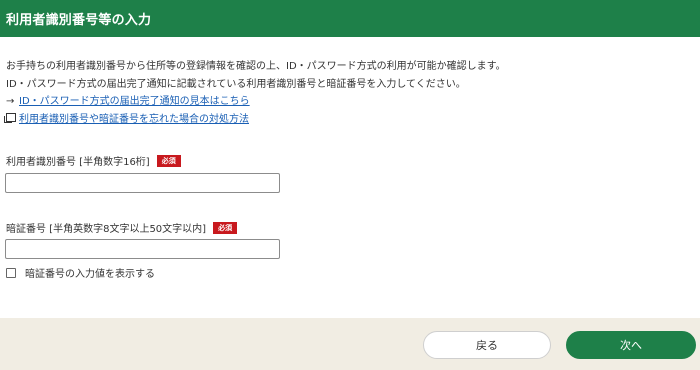 The width and height of the screenshot is (700, 370). Describe the element at coordinates (11, 120) in the screenshot. I see `external-window-icon` at that location.